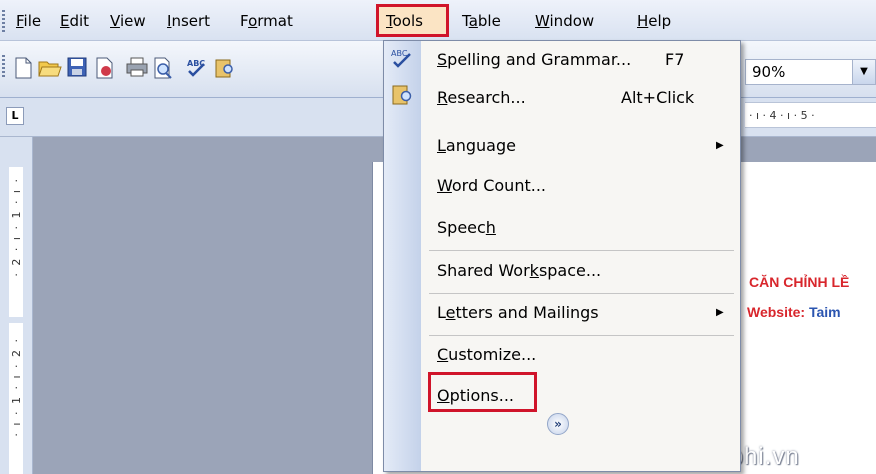 This screenshot has height=474, width=876. I want to click on menu-edit: Edit, so click(74, 21).